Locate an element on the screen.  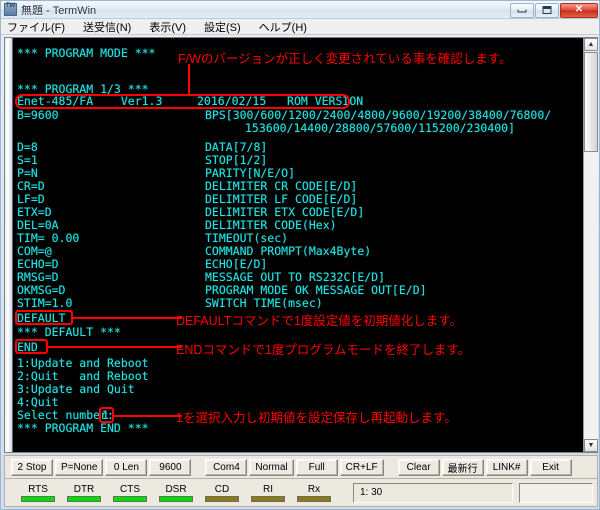
terminal-menu-1: 1:Update and Reboot is located at coordinates (83, 363).